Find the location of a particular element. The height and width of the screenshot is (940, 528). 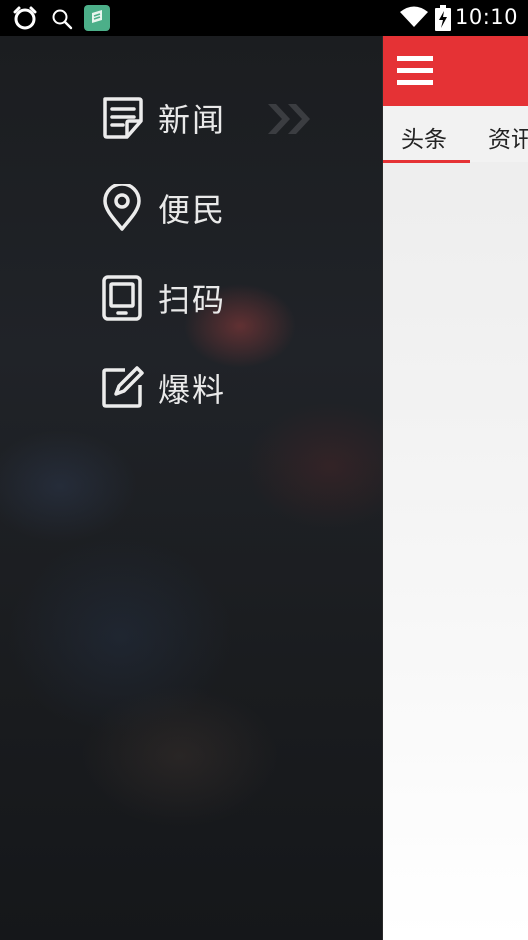

drawer-item-label: 扫码 is located at coordinates (192, 300).